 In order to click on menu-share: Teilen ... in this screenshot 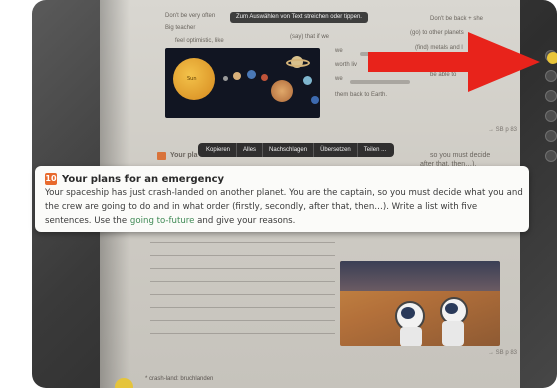, I will do `click(375, 150)`.